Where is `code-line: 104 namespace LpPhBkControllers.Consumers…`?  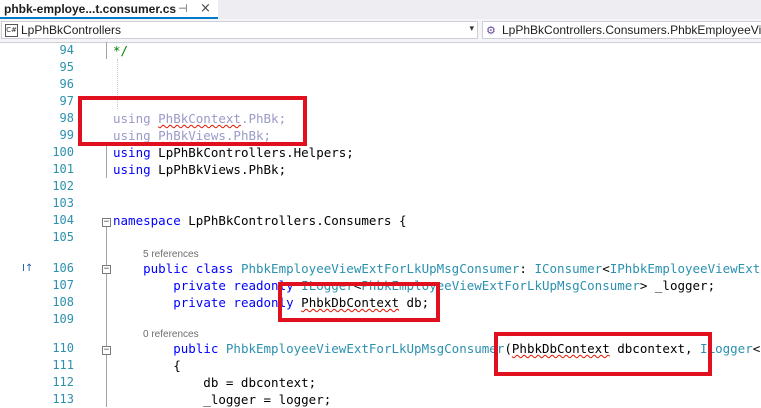 code-line: 104 namespace LpPhBkControllers.Consumers… is located at coordinates (380, 220).